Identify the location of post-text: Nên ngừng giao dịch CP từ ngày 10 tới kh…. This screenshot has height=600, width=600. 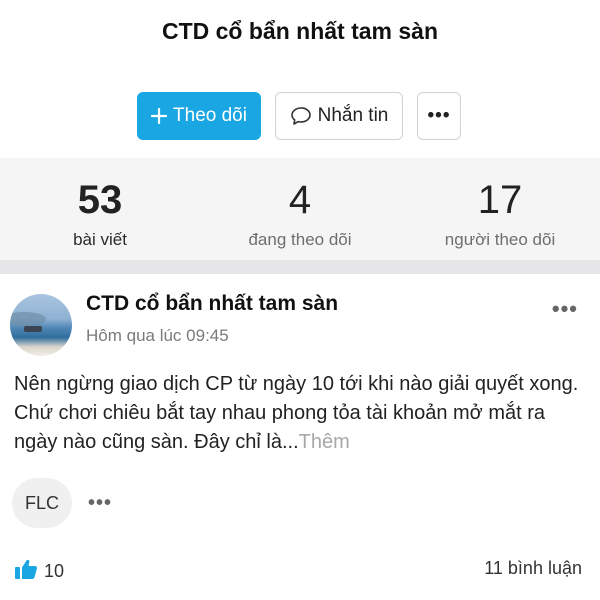
(296, 413).